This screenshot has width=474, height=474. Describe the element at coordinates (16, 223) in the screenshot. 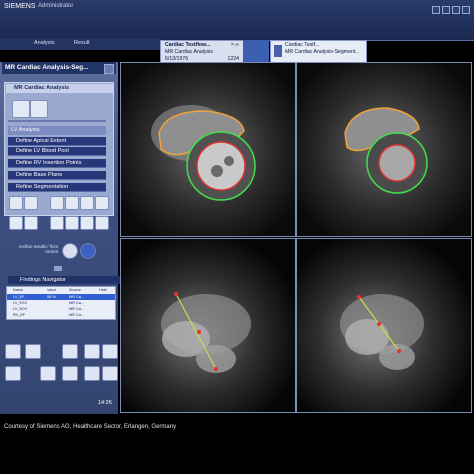

I see `copy-contour-icon` at that location.